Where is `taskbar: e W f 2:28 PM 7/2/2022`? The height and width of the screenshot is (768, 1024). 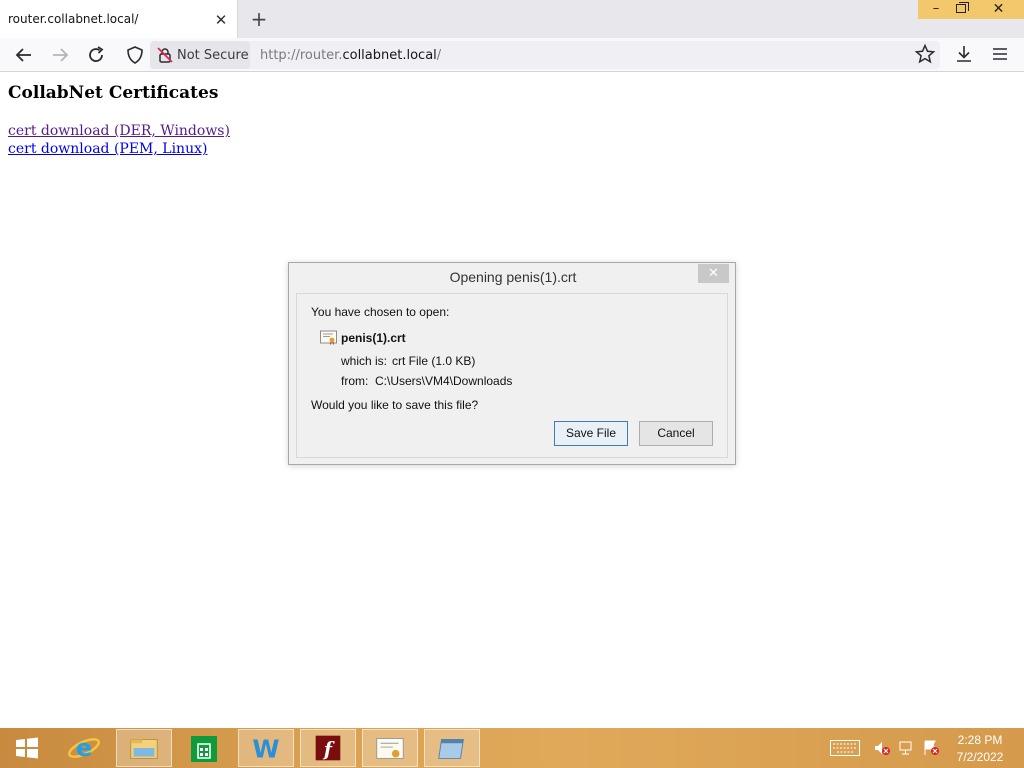 taskbar: e W f 2:28 PM 7/2/2022 is located at coordinates (512, 748).